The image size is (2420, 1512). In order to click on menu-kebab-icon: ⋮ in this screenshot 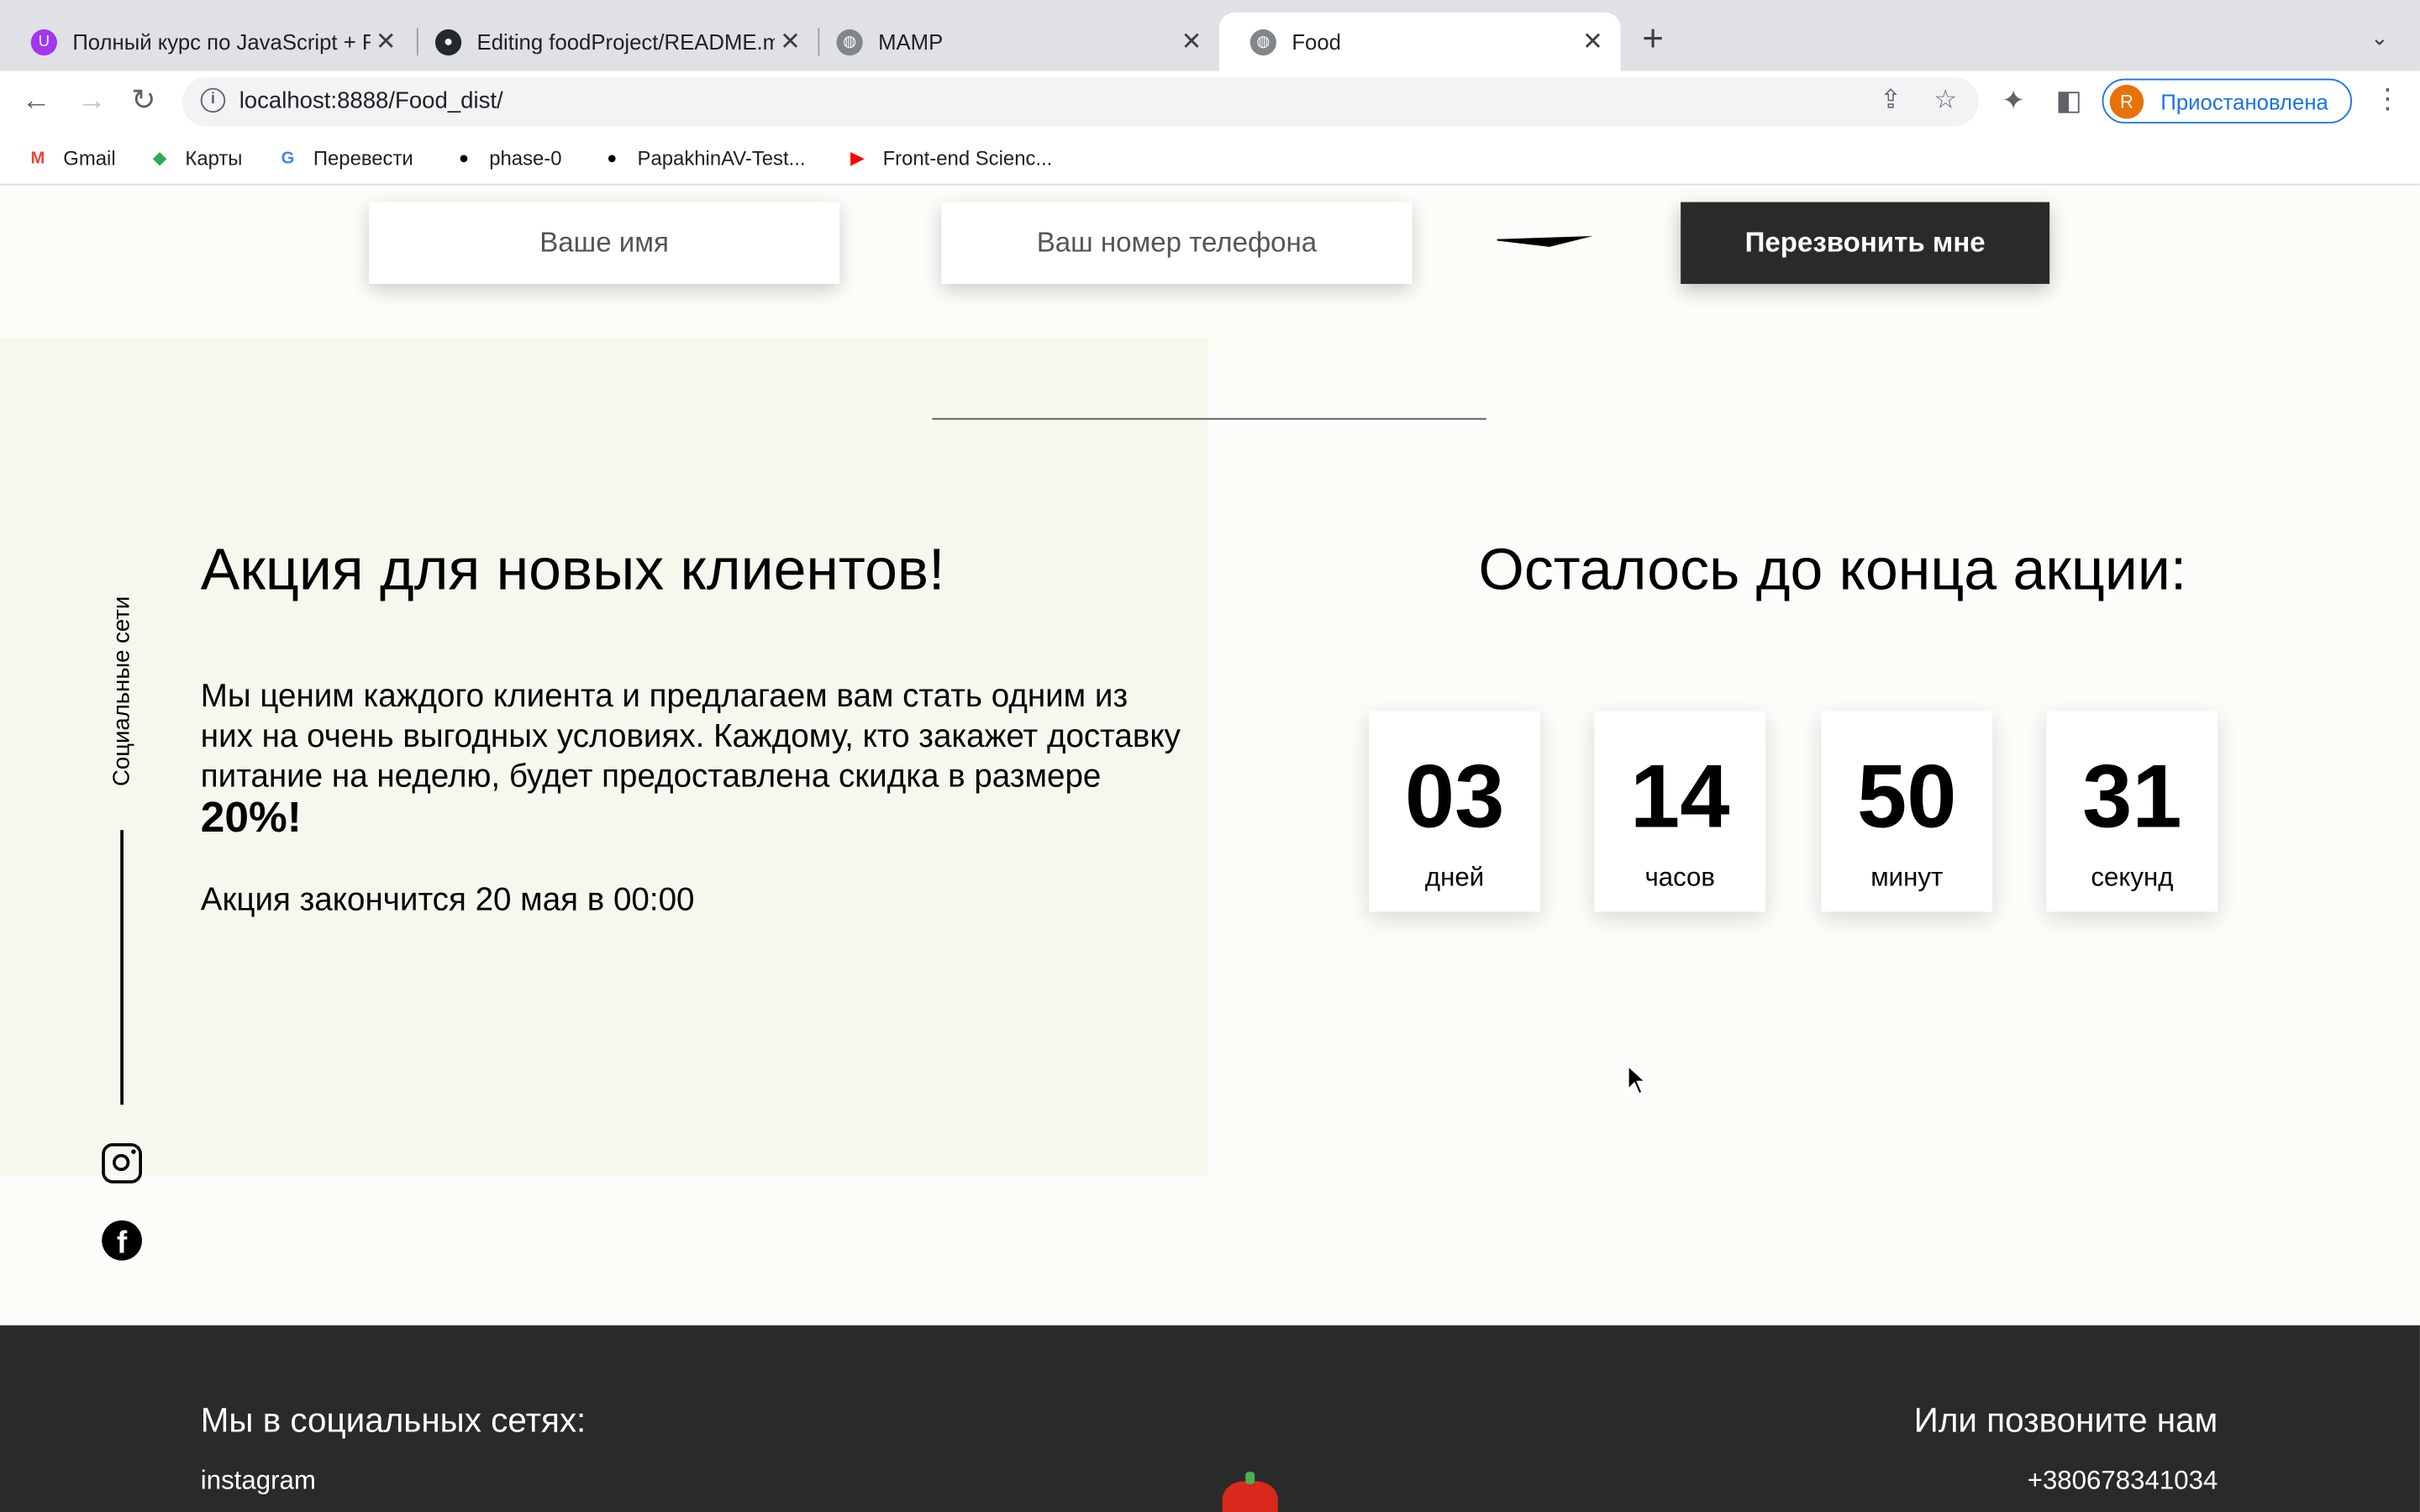, I will do `click(2388, 99)`.